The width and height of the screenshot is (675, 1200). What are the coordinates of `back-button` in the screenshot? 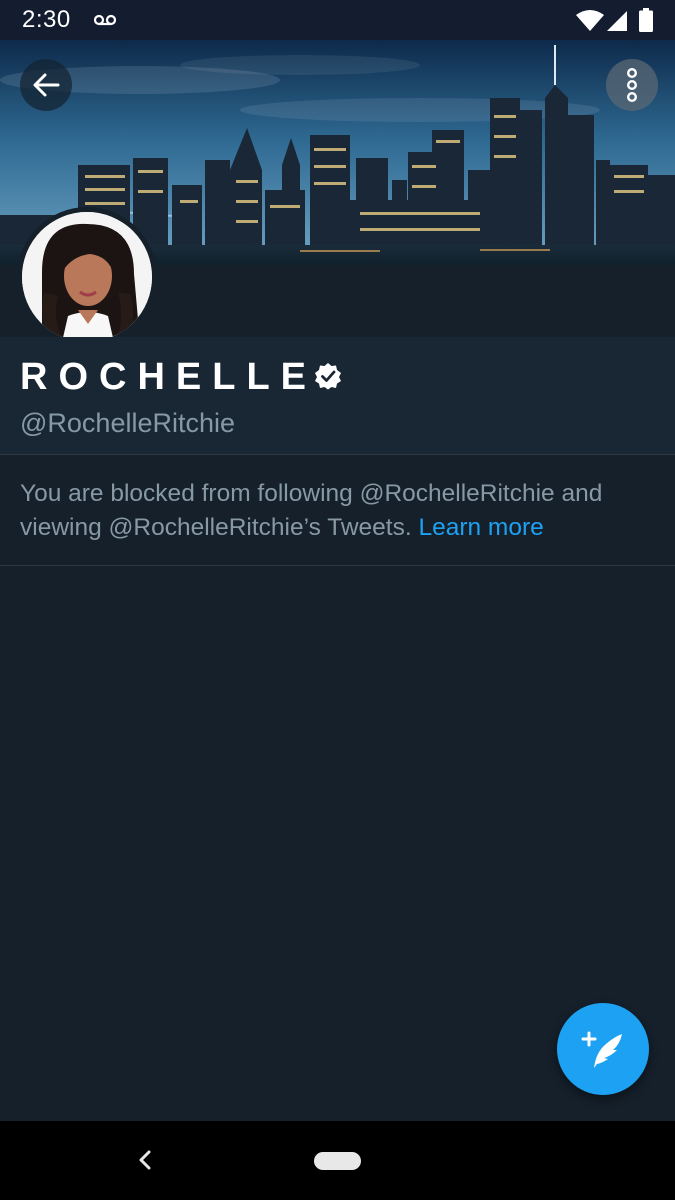 It's located at (46, 85).